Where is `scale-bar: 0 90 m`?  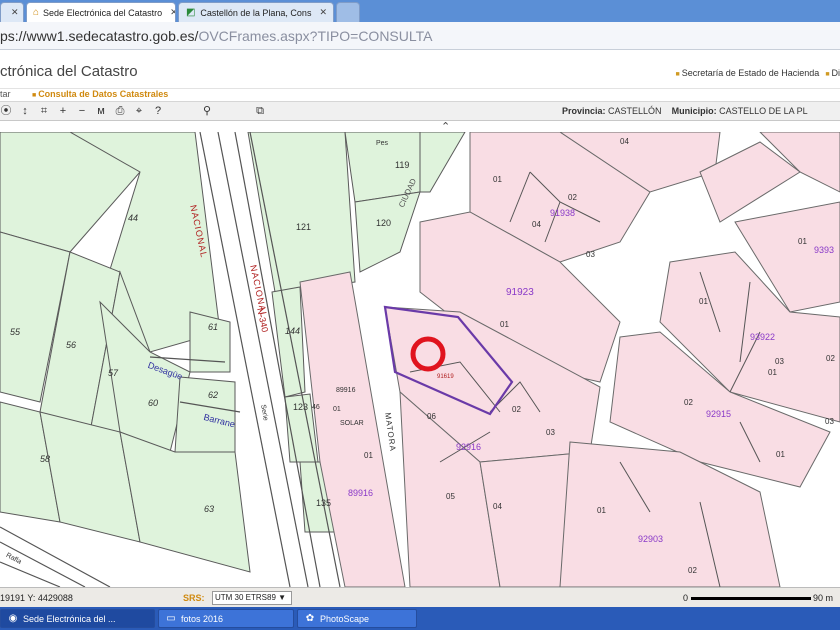 scale-bar: 0 90 m is located at coordinates (761, 598).